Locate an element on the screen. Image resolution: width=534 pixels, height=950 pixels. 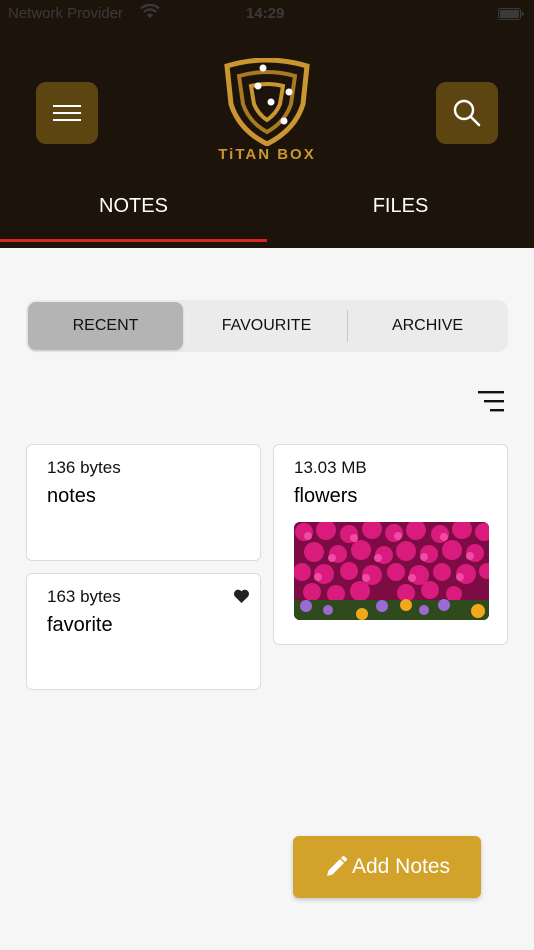
file-card: 13.03 MB flowers is located at coordinates (390, 544).